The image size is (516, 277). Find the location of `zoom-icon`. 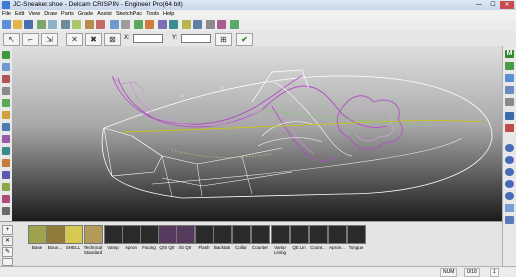

zoom-icon is located at coordinates (114, 24).